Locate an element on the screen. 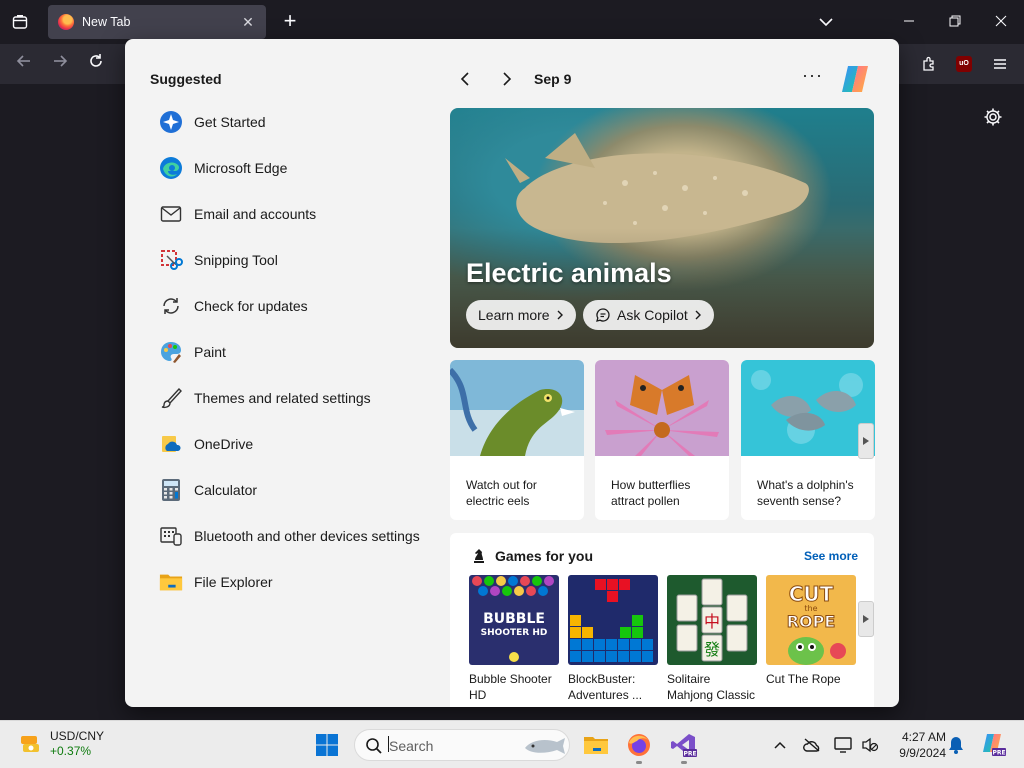 The width and height of the screenshot is (1024, 768). suggested-item-file-explorer: File Explorer is located at coordinates (290, 582).